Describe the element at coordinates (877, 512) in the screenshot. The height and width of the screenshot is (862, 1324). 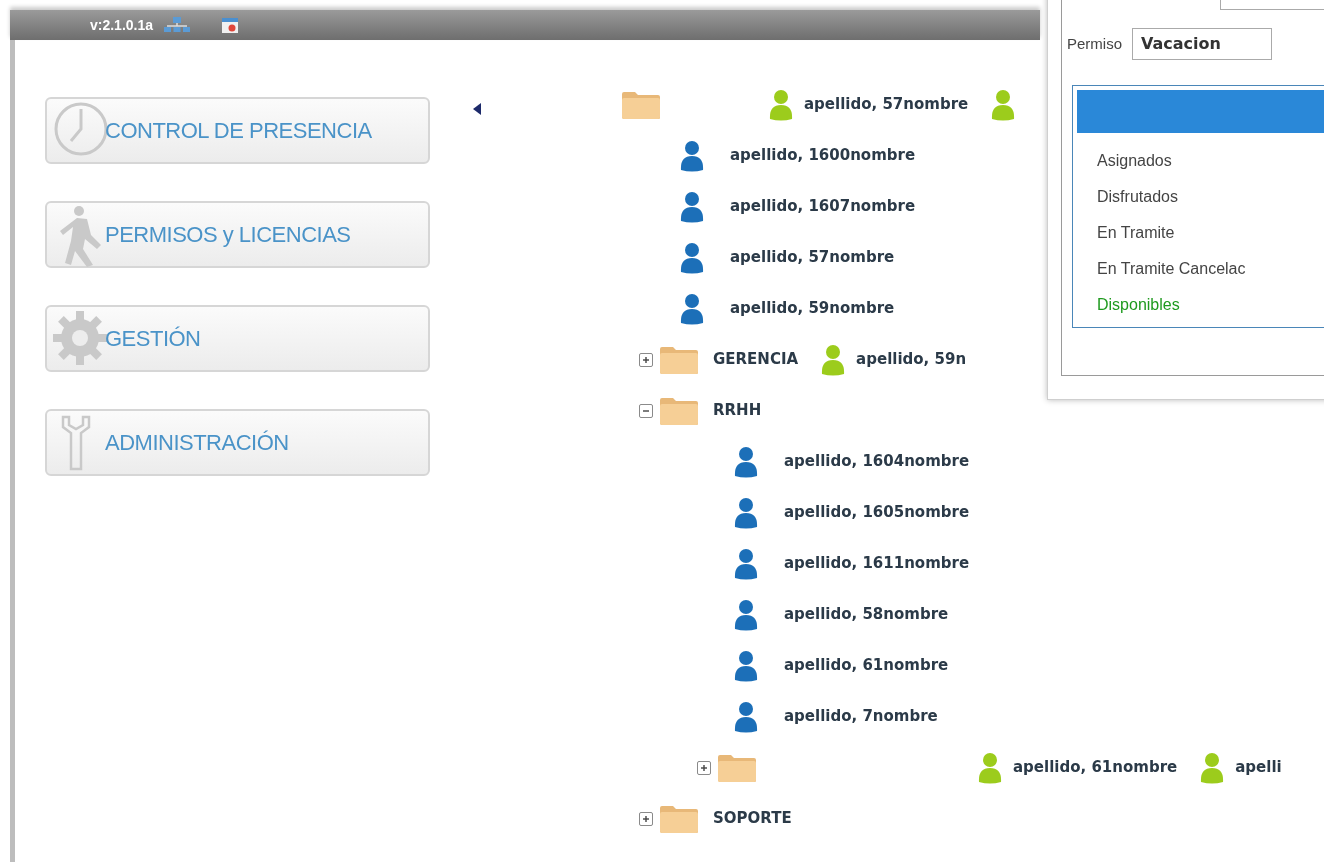
I see `employee-name: apellido, 1605nombre` at that location.